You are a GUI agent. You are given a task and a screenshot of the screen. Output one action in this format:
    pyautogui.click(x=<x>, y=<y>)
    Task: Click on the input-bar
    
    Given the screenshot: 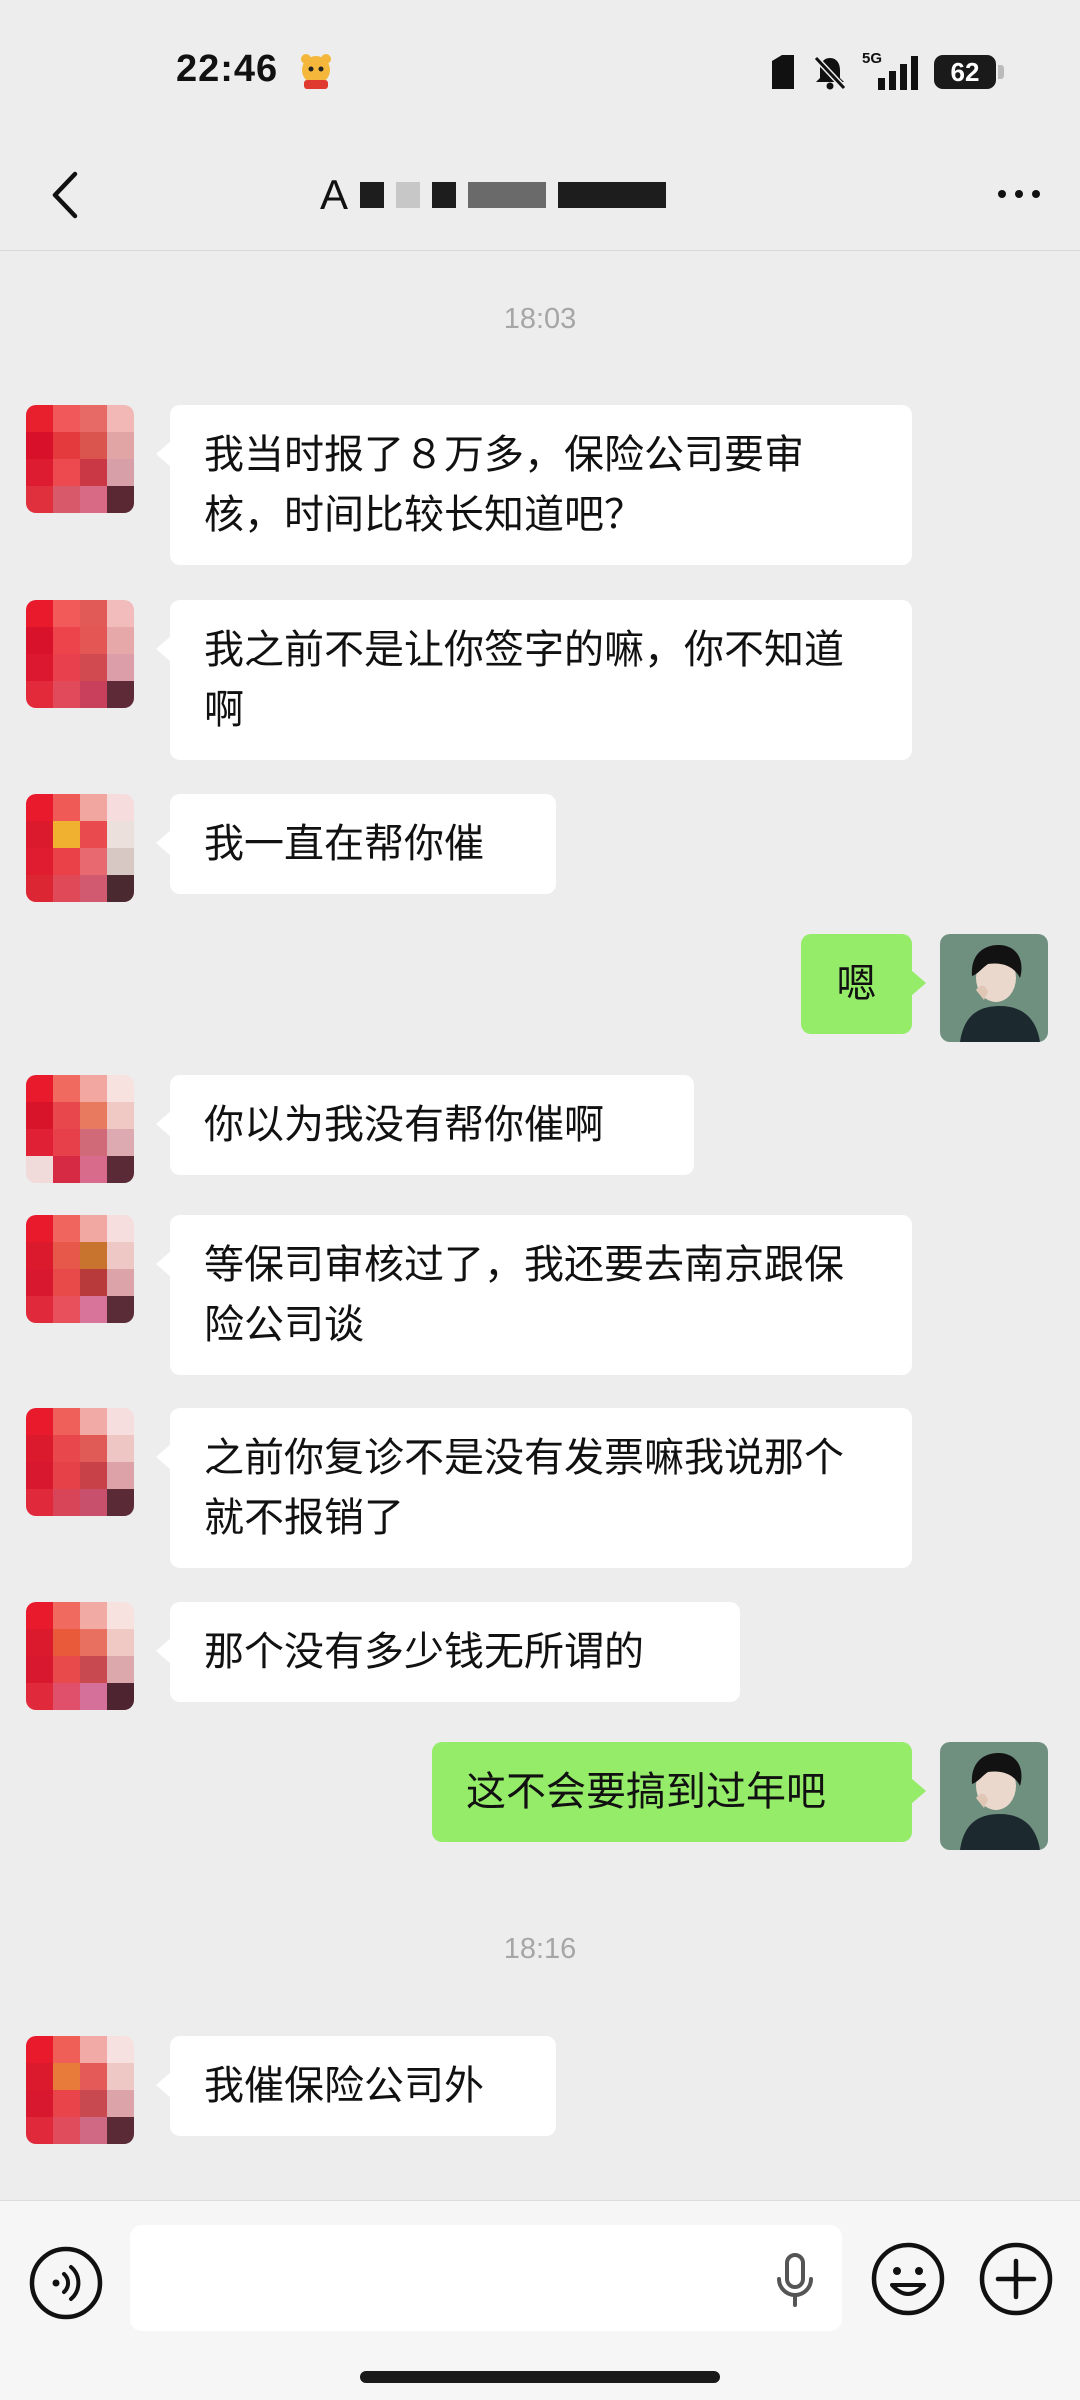 What is the action you would take?
    pyautogui.click(x=540, y=2300)
    